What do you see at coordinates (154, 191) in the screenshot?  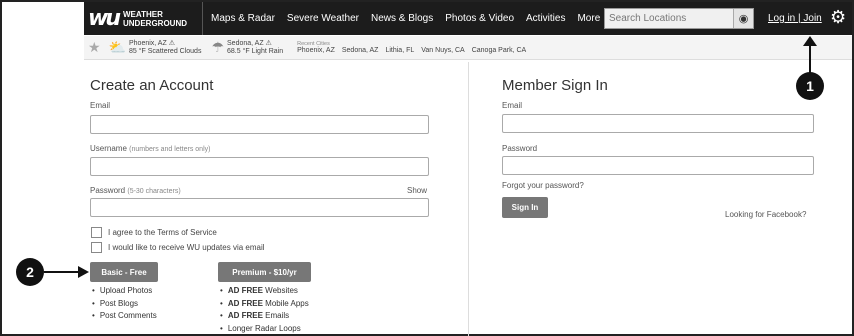 I see `password-hint: (5-30 characters)` at bounding box center [154, 191].